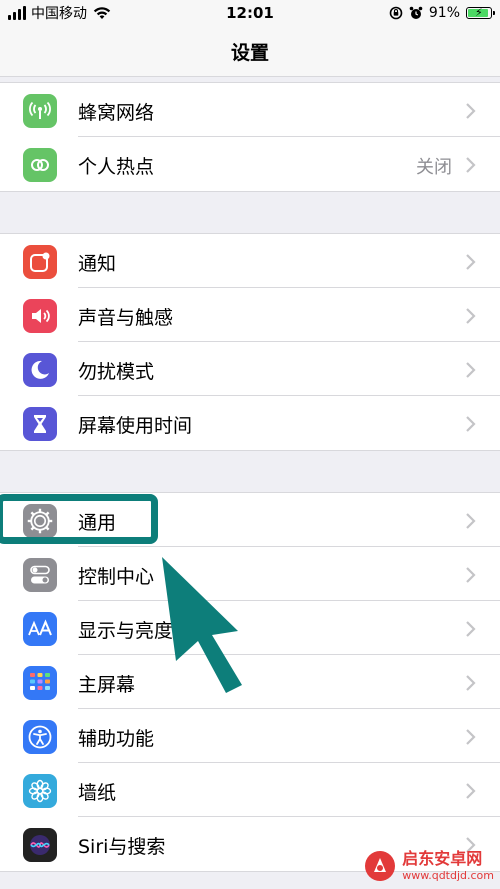 The image size is (500, 889). What do you see at coordinates (40, 316) in the screenshot?
I see `speaker-icon` at bounding box center [40, 316].